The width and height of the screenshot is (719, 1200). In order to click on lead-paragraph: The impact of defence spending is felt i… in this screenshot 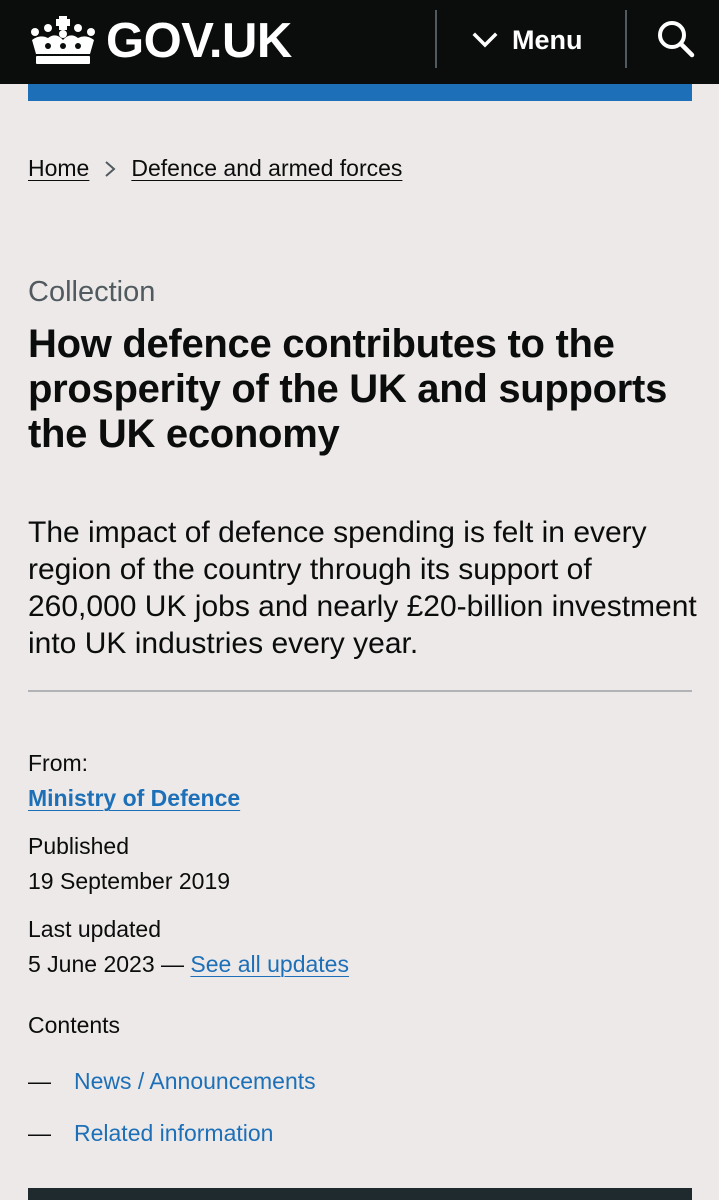, I will do `click(362, 588)`.